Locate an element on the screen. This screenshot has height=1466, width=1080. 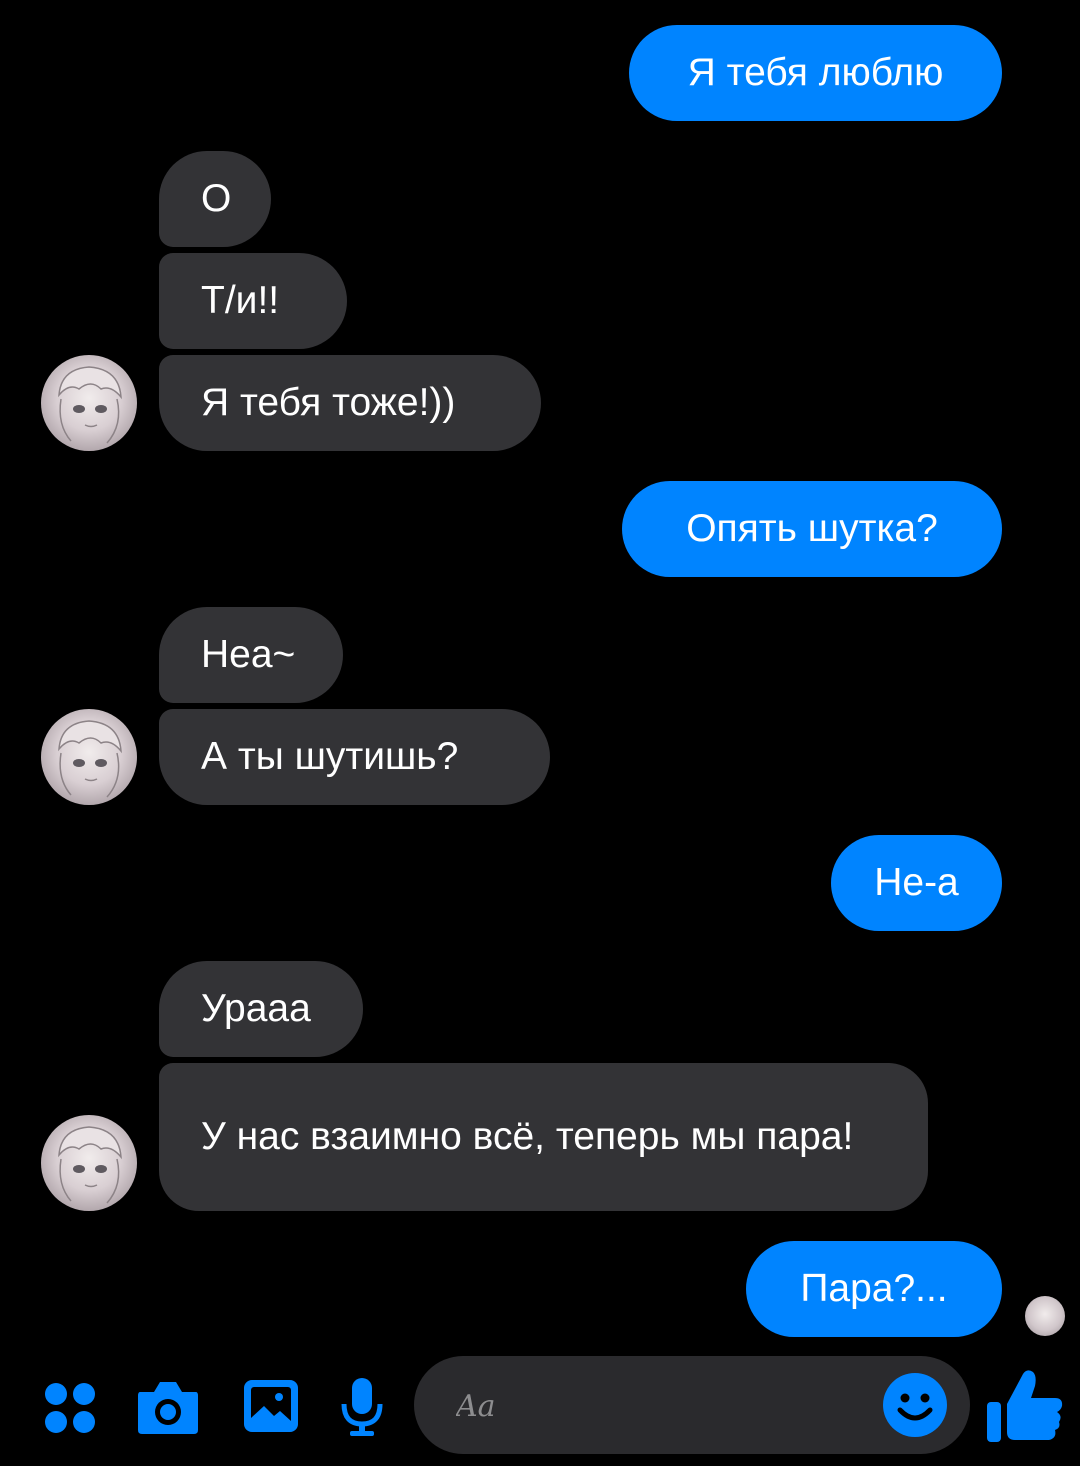
incoming-message: Урааа is located at coordinates (261, 1009).